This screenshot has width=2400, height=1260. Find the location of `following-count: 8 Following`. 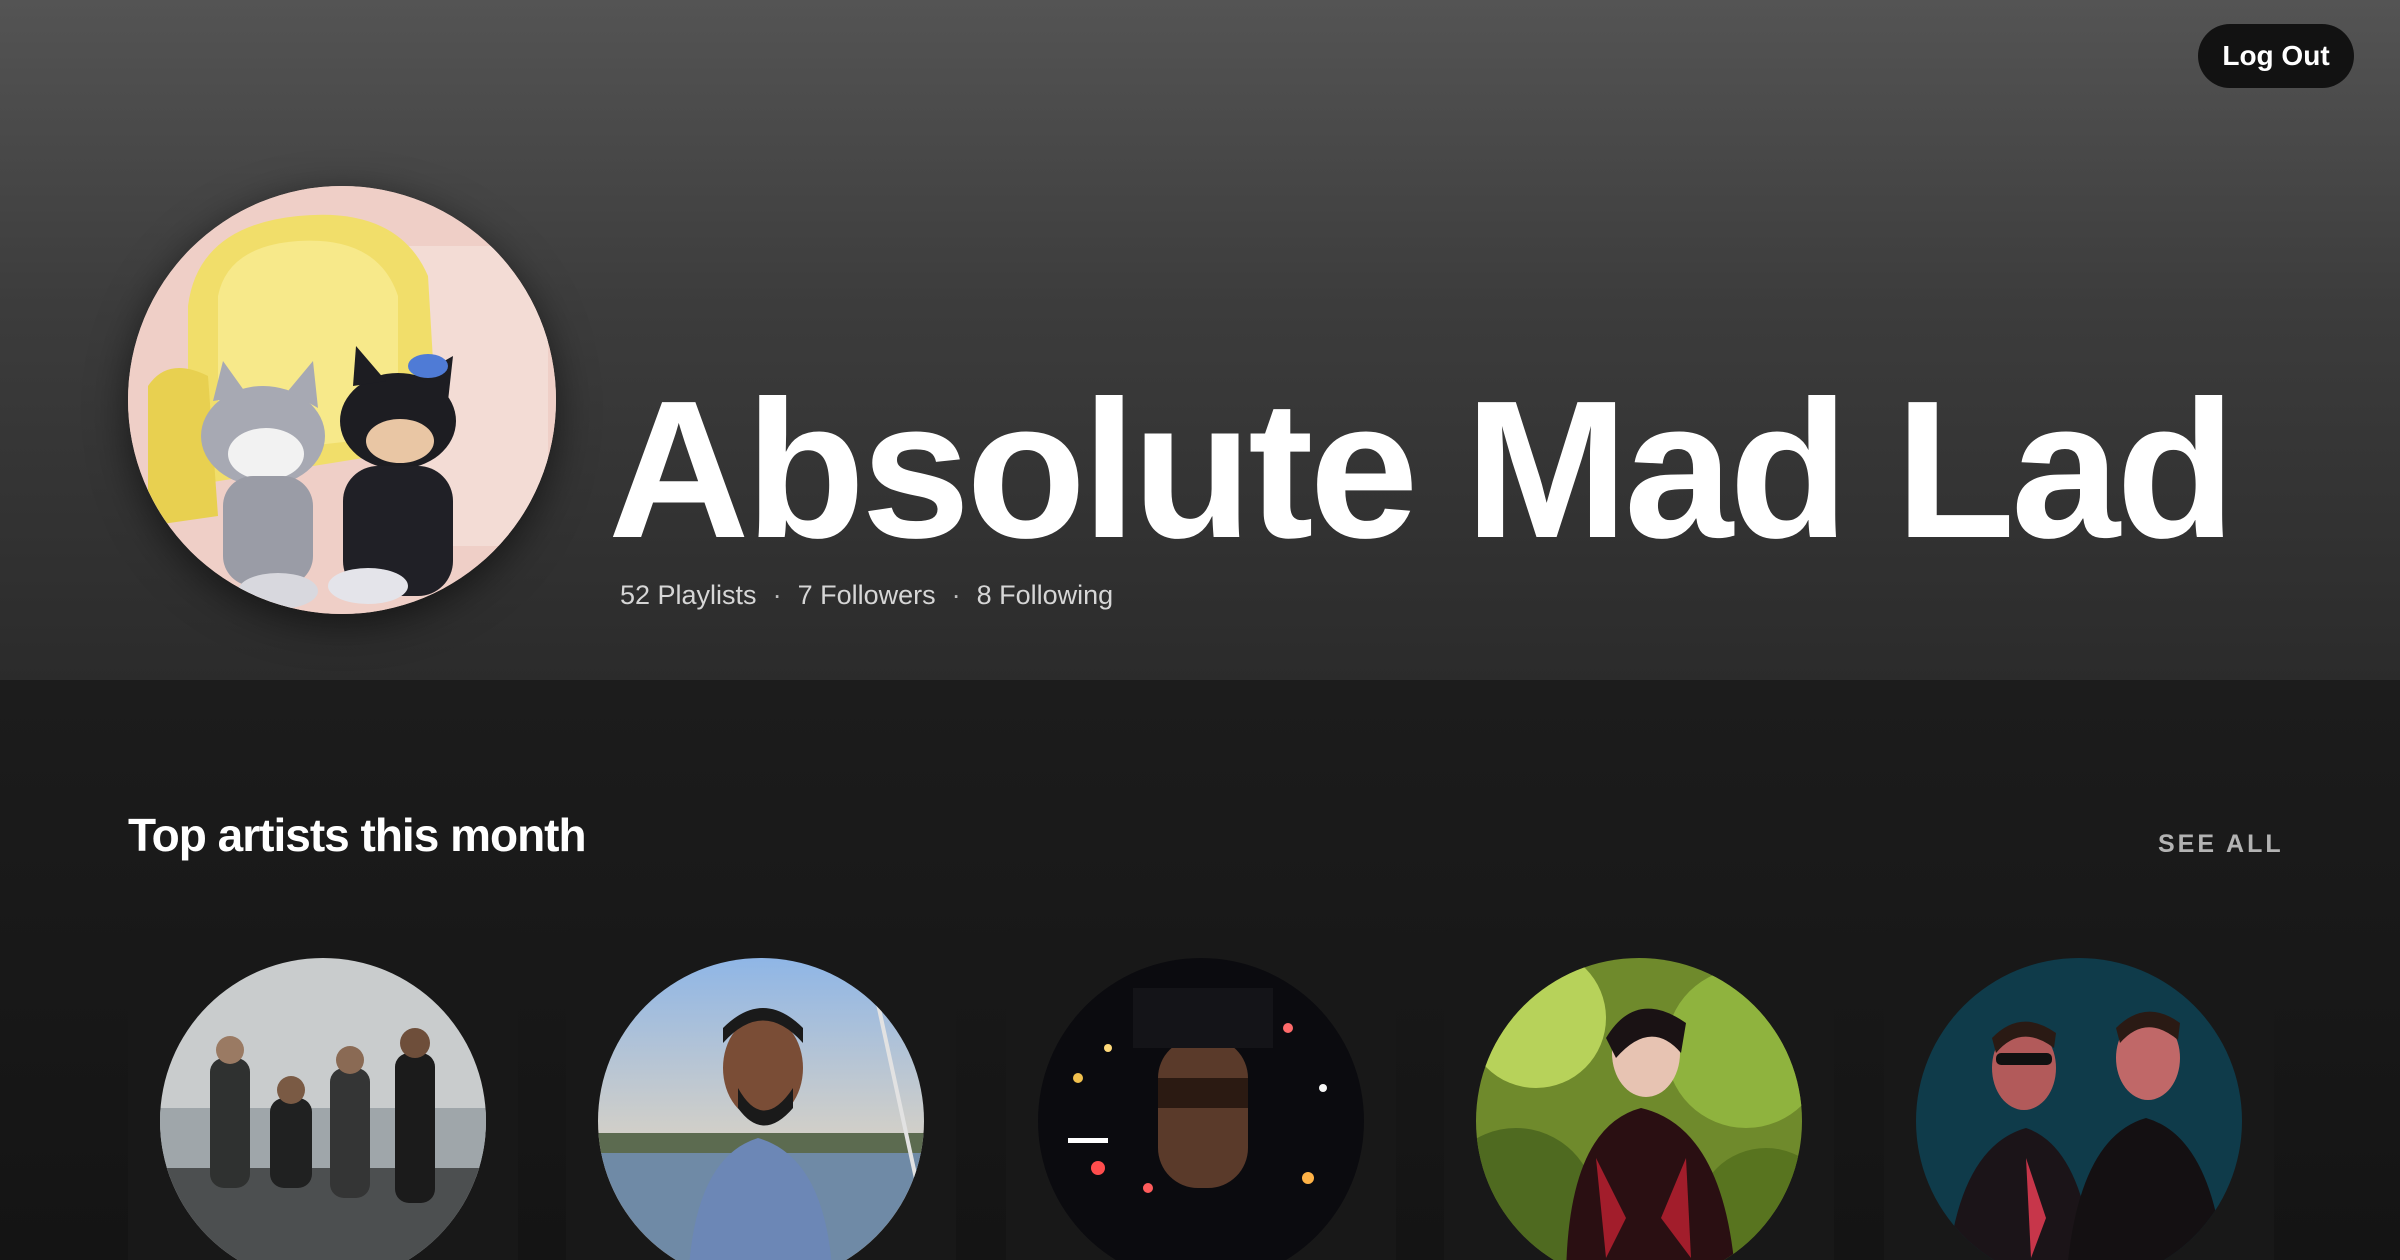

following-count: 8 Following is located at coordinates (1045, 595).